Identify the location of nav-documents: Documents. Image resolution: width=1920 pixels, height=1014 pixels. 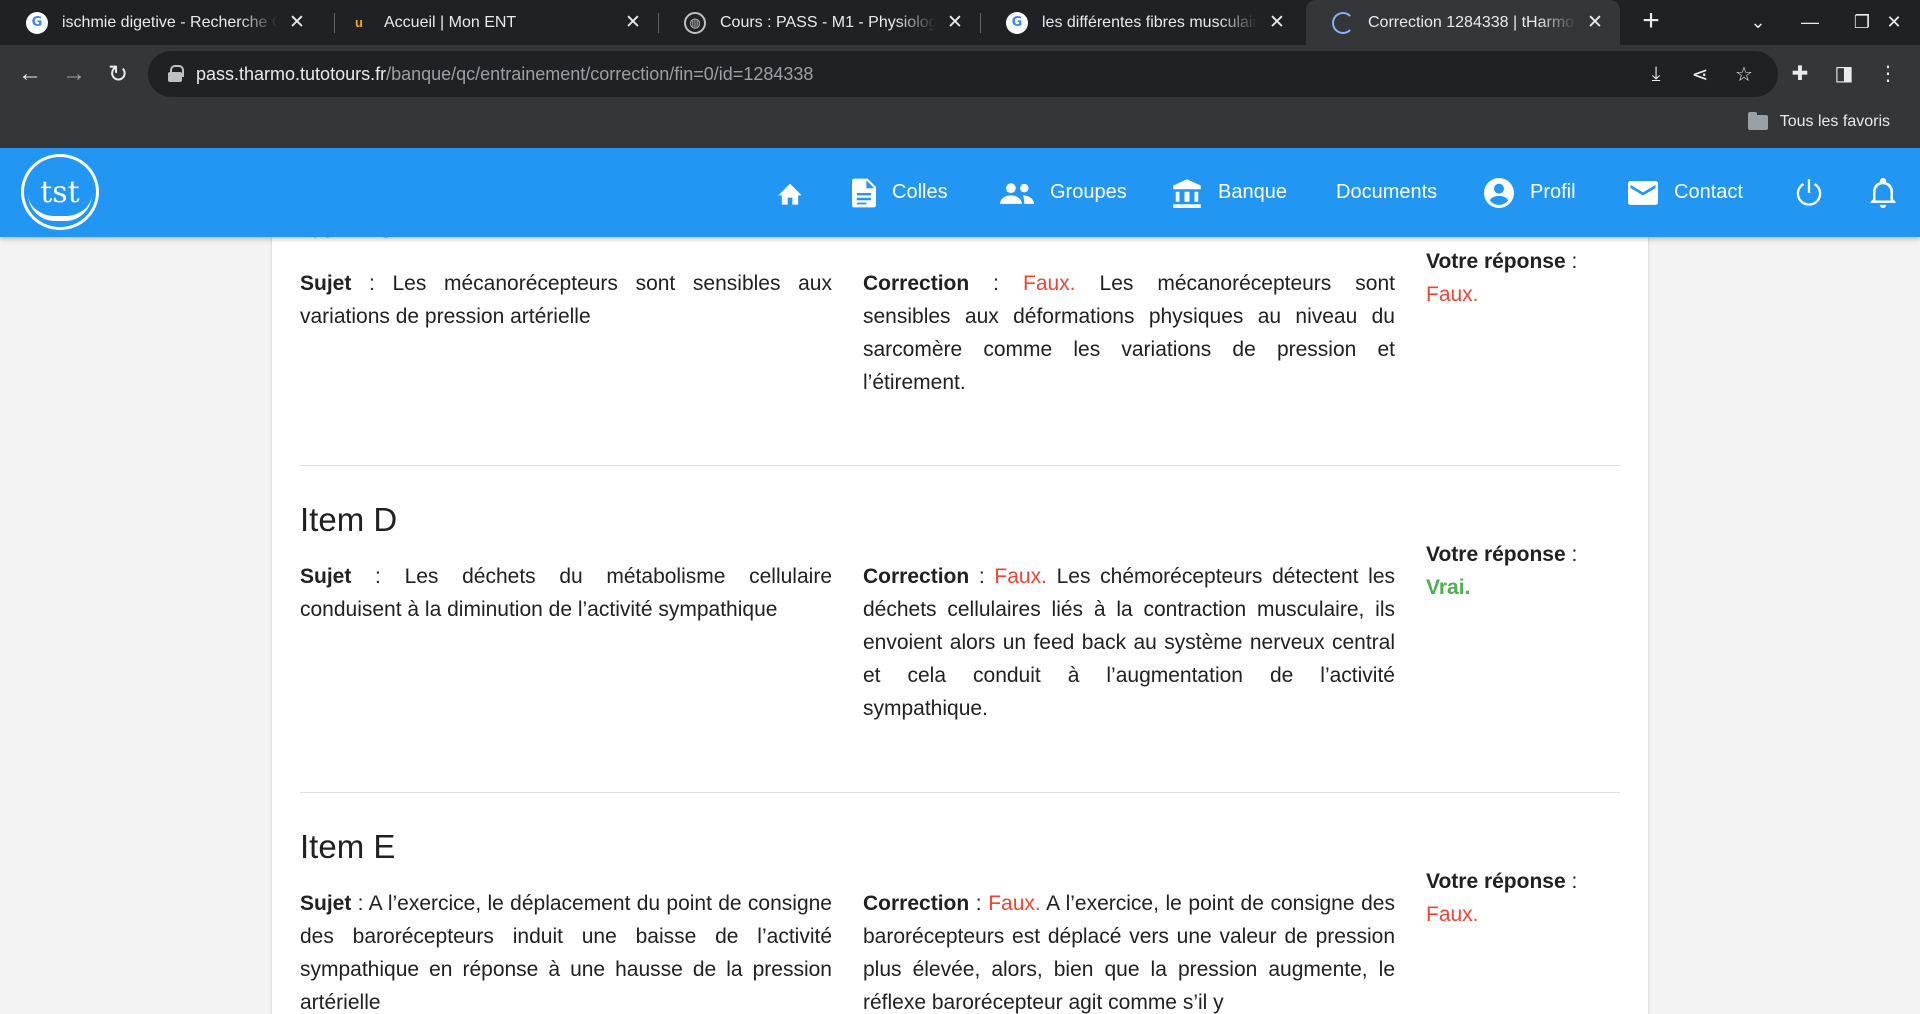
(1386, 192).